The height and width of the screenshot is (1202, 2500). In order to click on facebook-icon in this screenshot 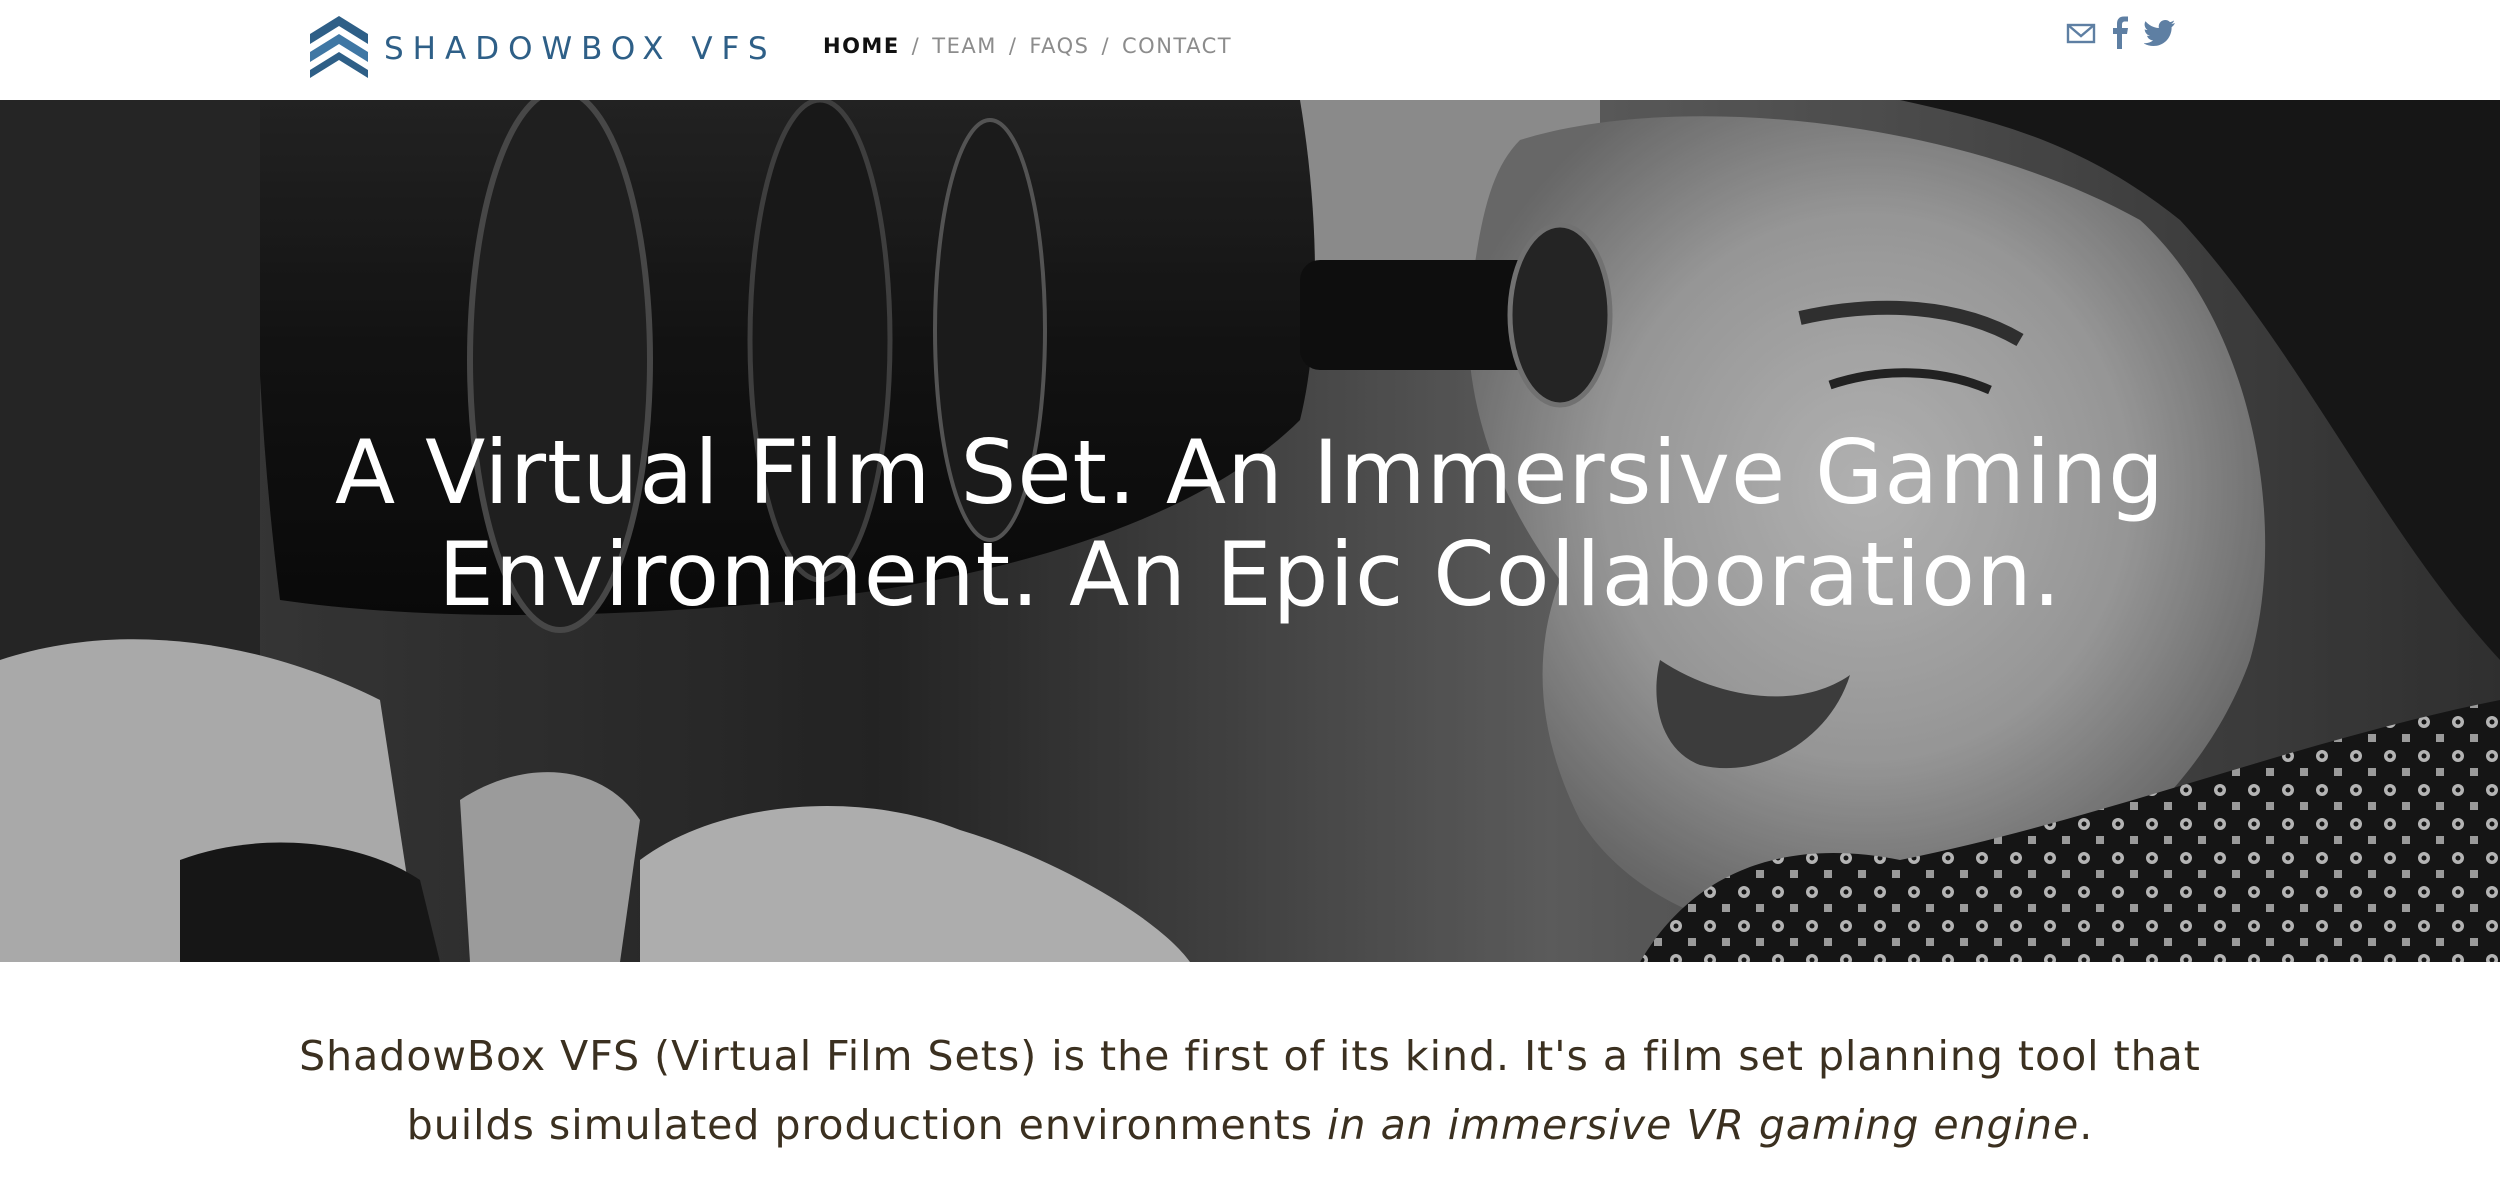, I will do `click(2120, 33)`.